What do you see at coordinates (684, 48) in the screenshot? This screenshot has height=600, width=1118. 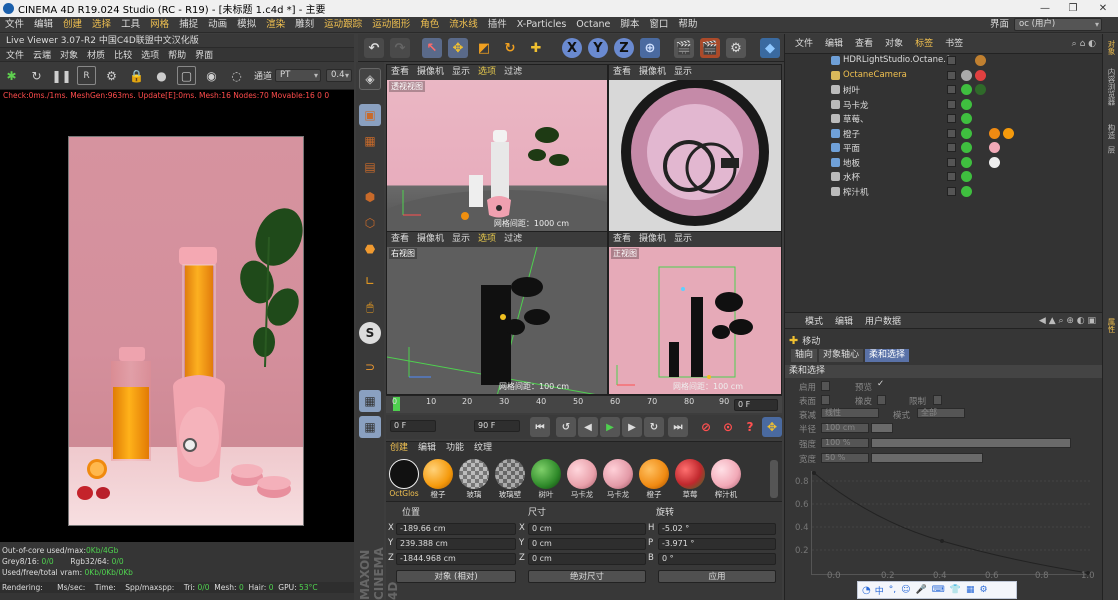 I see `render-view-icon: 🎬` at bounding box center [684, 48].